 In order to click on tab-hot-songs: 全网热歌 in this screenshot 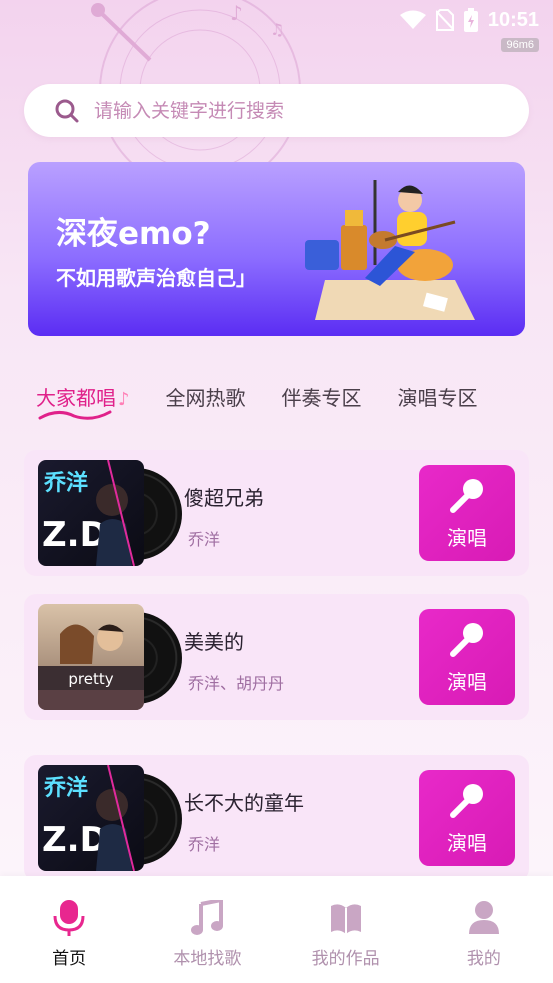, I will do `click(206, 396)`.